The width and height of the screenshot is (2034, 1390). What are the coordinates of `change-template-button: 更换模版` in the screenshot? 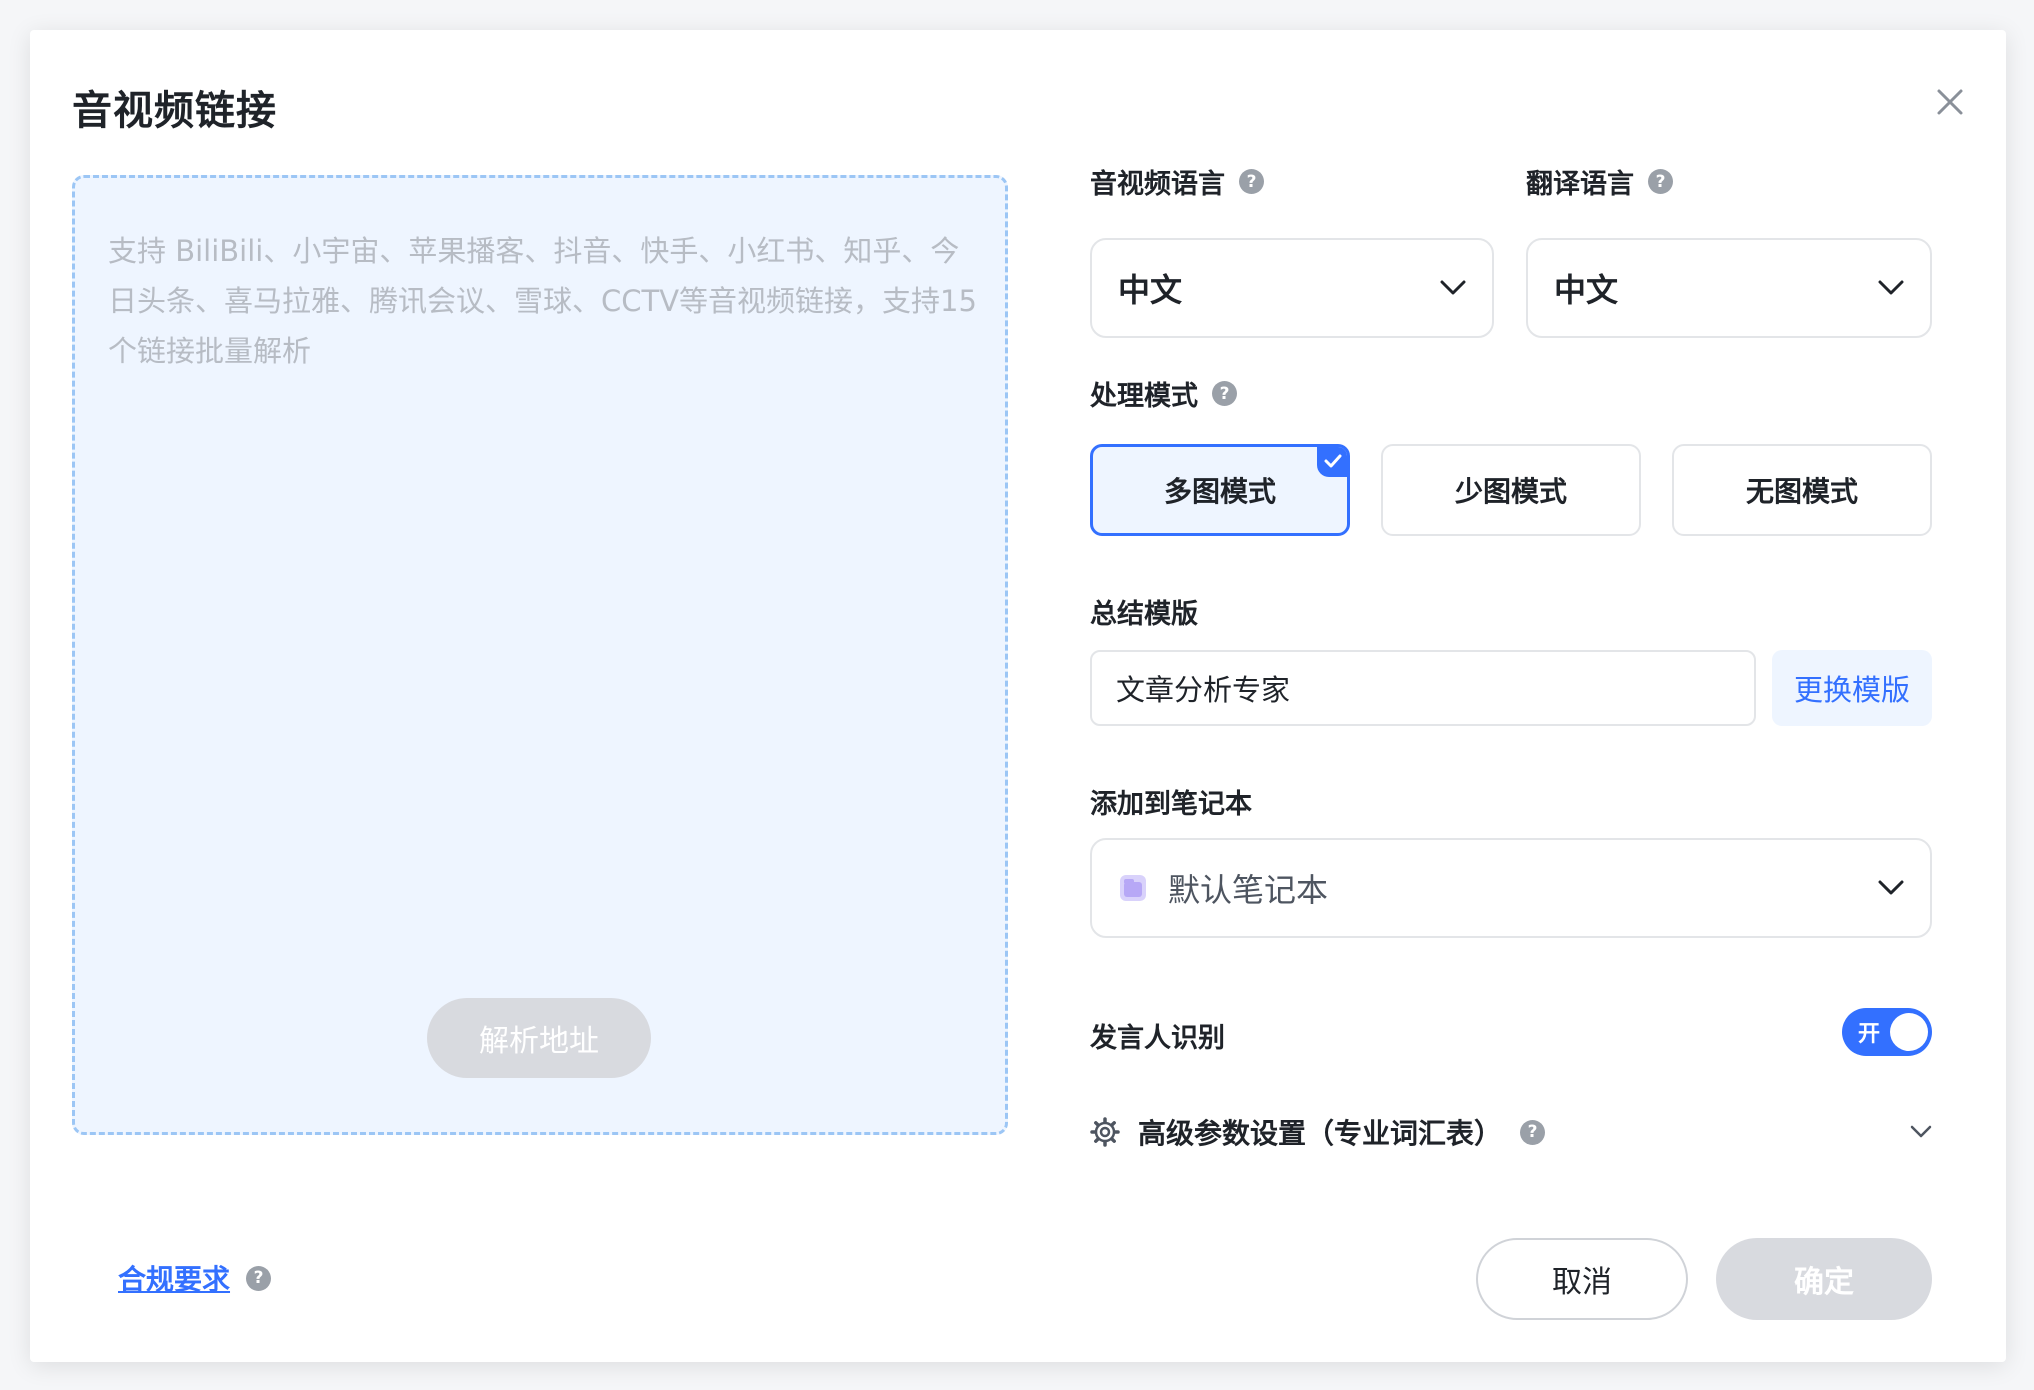 It's located at (1852, 688).